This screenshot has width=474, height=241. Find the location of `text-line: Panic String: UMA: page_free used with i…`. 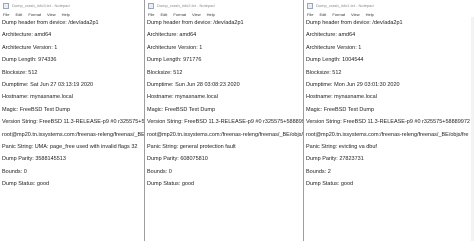

text-line: Panic String: UMA: page_free used with i… is located at coordinates (70, 146).